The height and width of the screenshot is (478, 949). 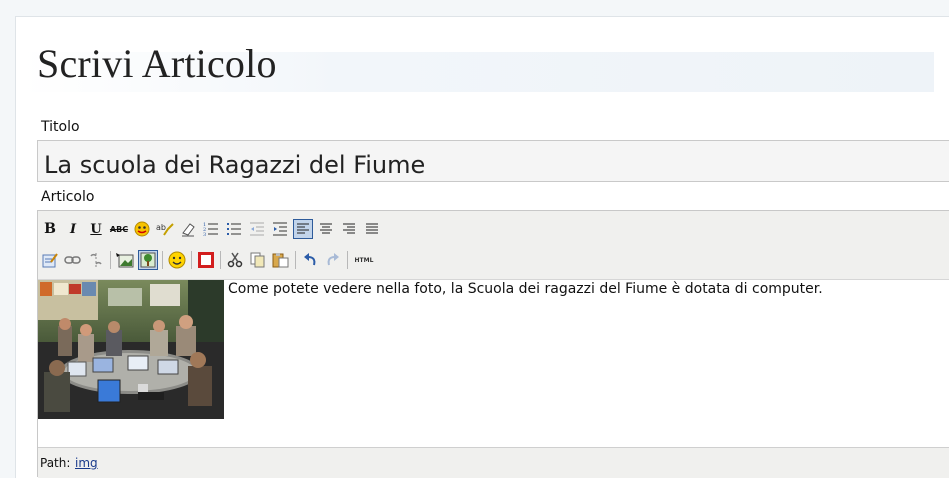 I want to click on svg-text: 3, so click(x=204, y=234).